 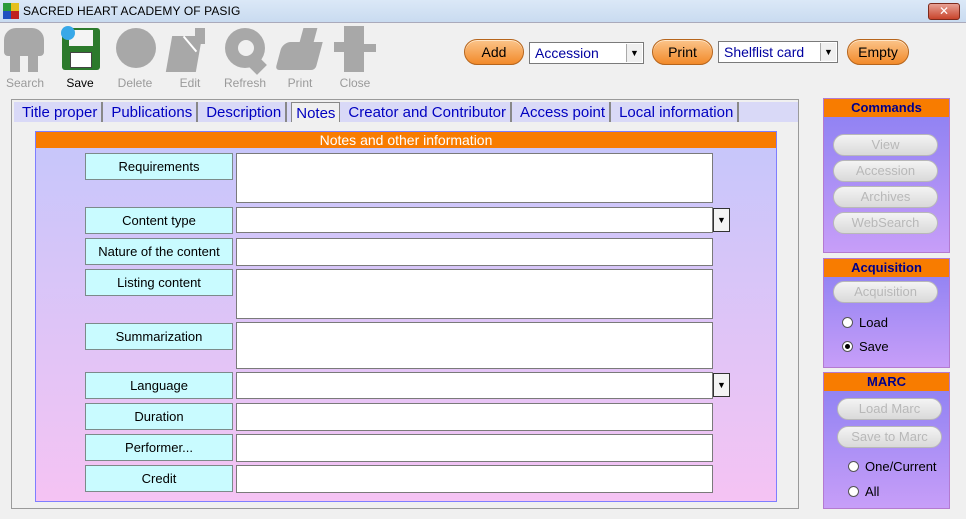 I want to click on websearch-button: WebSearch, so click(x=885, y=223).